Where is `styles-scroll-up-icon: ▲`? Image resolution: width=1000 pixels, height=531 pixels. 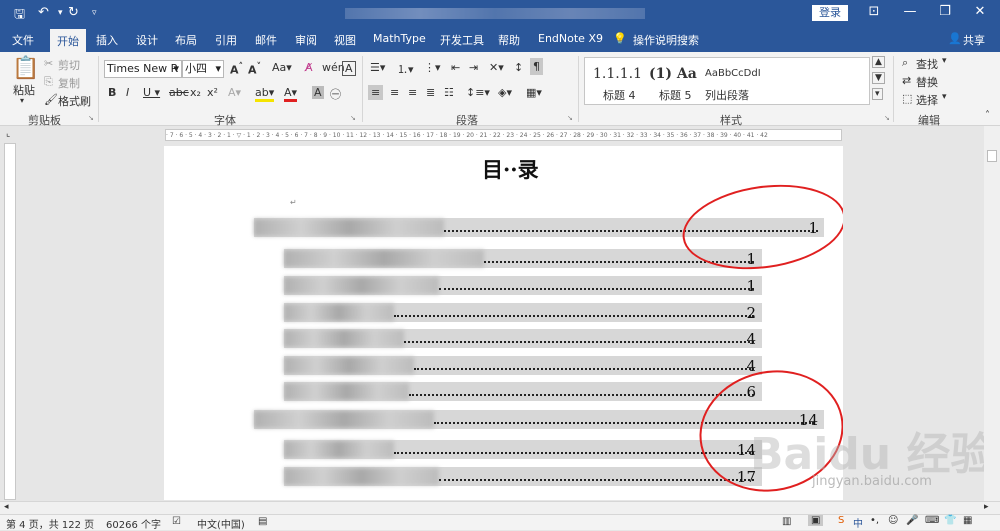
styles-scroll-up-icon: ▲ is located at coordinates (878, 62).